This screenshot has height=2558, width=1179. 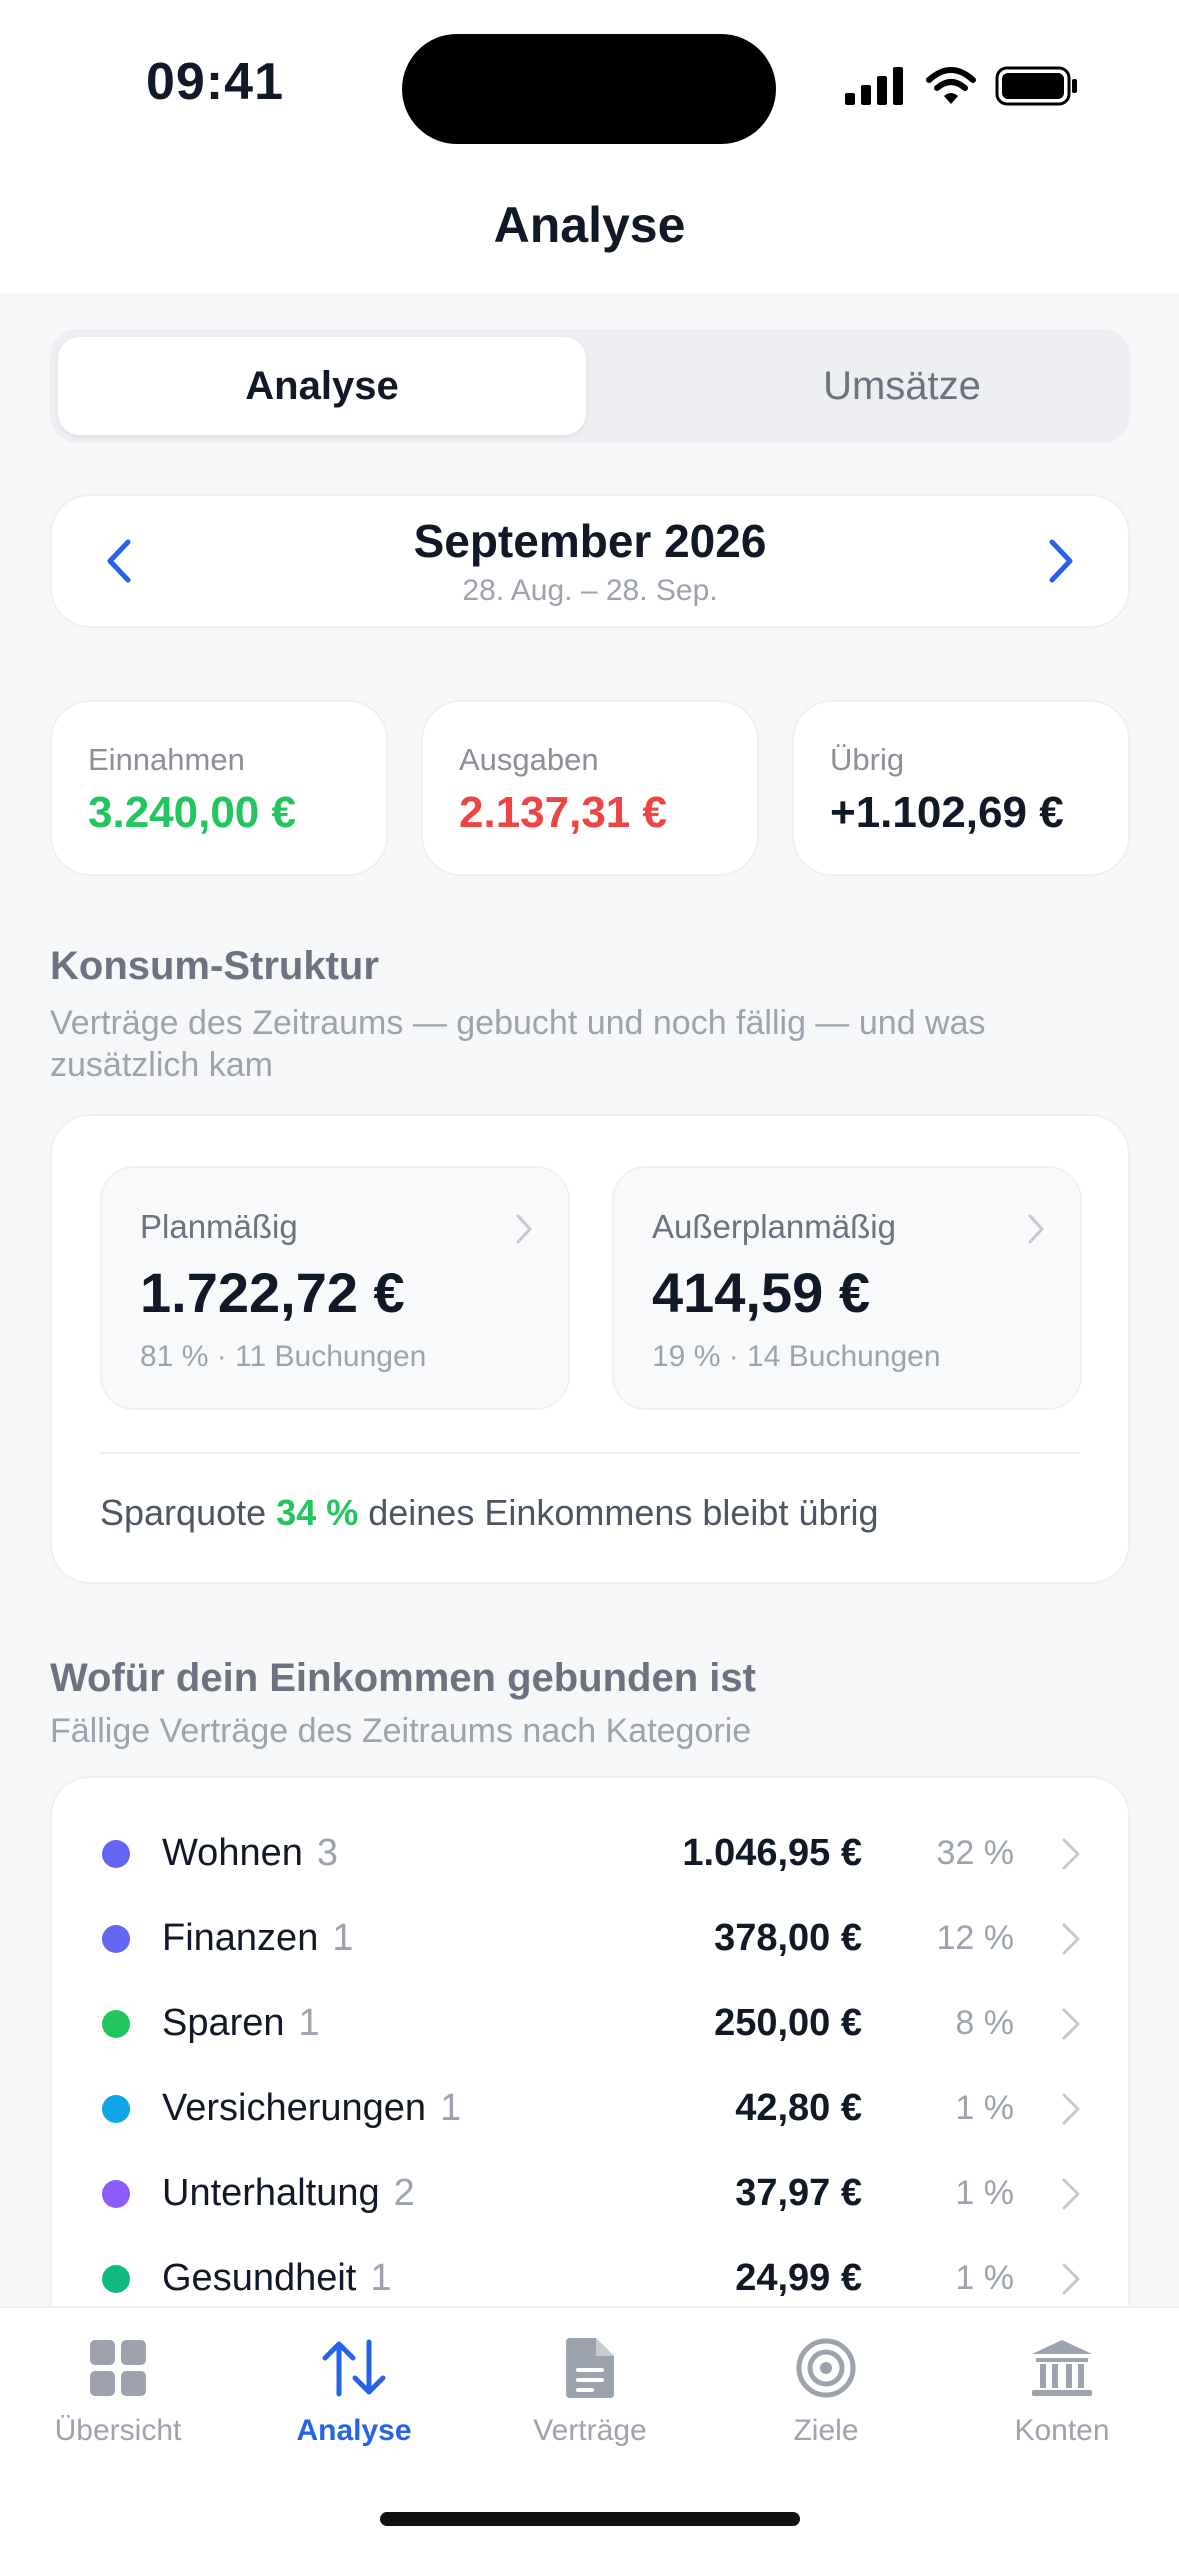 I want to click on category-amount: 24,99 €, so click(x=798, y=2278).